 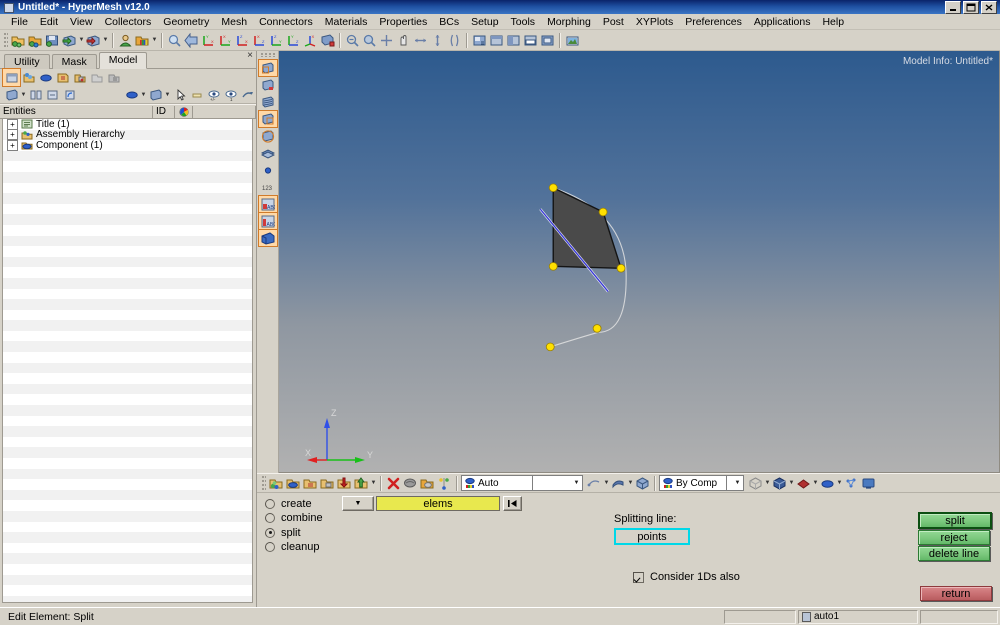 I want to click on points-field: points, so click(x=652, y=536).